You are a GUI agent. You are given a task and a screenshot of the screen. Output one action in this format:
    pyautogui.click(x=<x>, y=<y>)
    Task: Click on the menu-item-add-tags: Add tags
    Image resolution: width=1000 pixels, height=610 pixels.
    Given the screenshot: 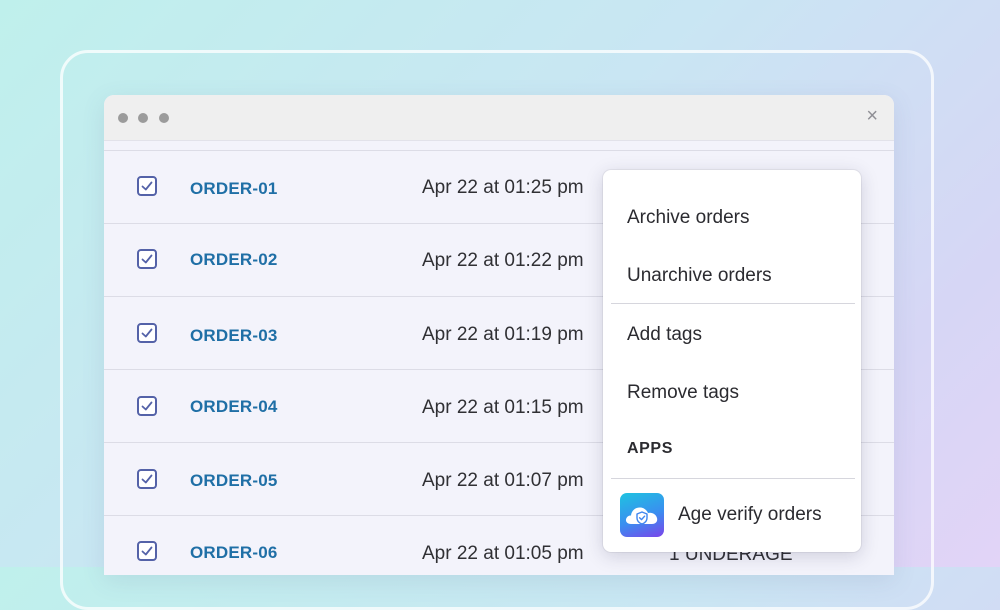 What is the action you would take?
    pyautogui.click(x=664, y=335)
    